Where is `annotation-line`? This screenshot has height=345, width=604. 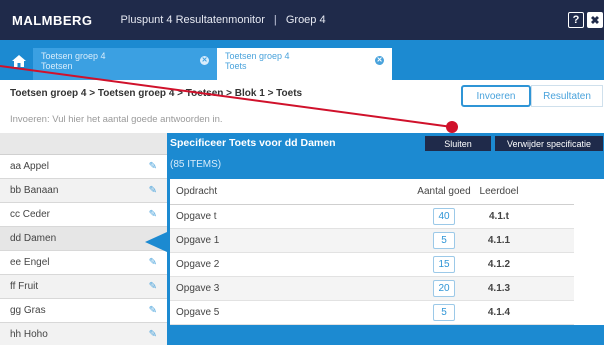 annotation-line is located at coordinates (226, 96).